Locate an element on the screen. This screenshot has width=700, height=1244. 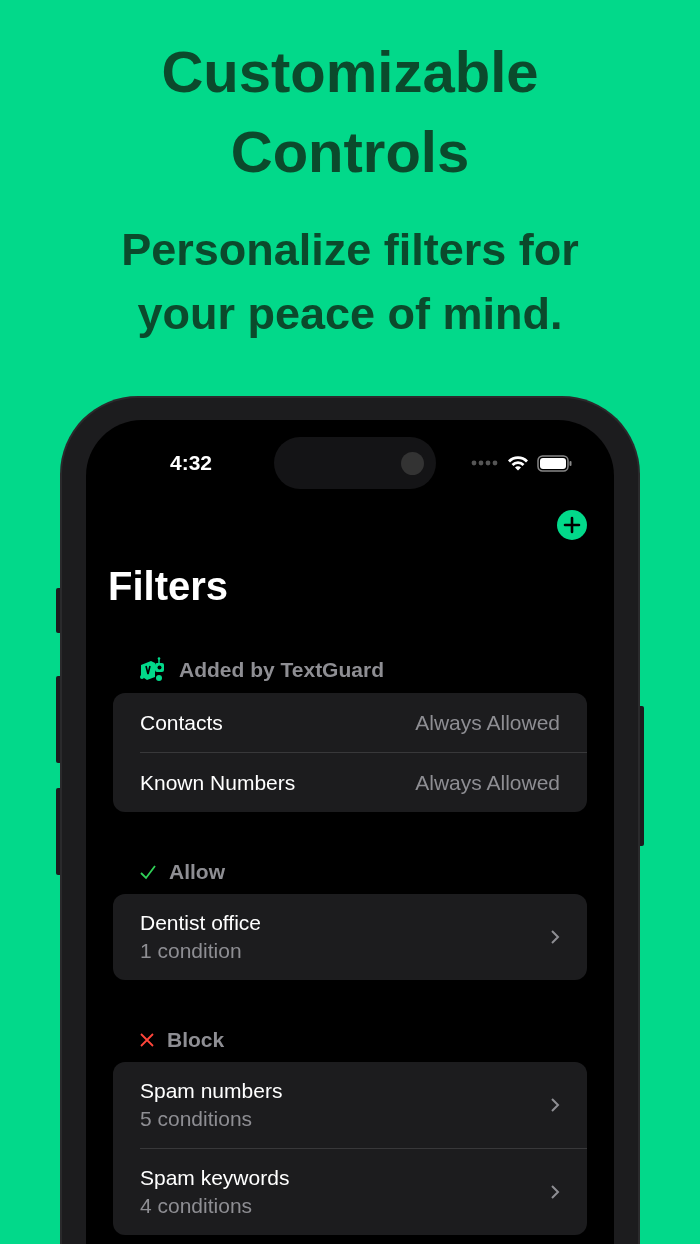
section-header: Block is located at coordinates (196, 1040).